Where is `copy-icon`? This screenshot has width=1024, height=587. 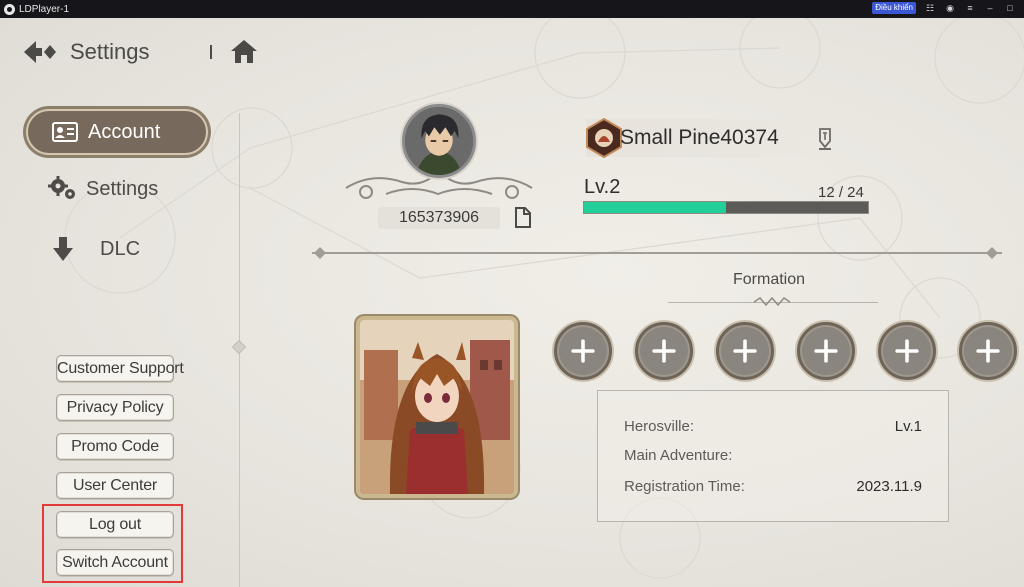 copy-icon is located at coordinates (522, 217).